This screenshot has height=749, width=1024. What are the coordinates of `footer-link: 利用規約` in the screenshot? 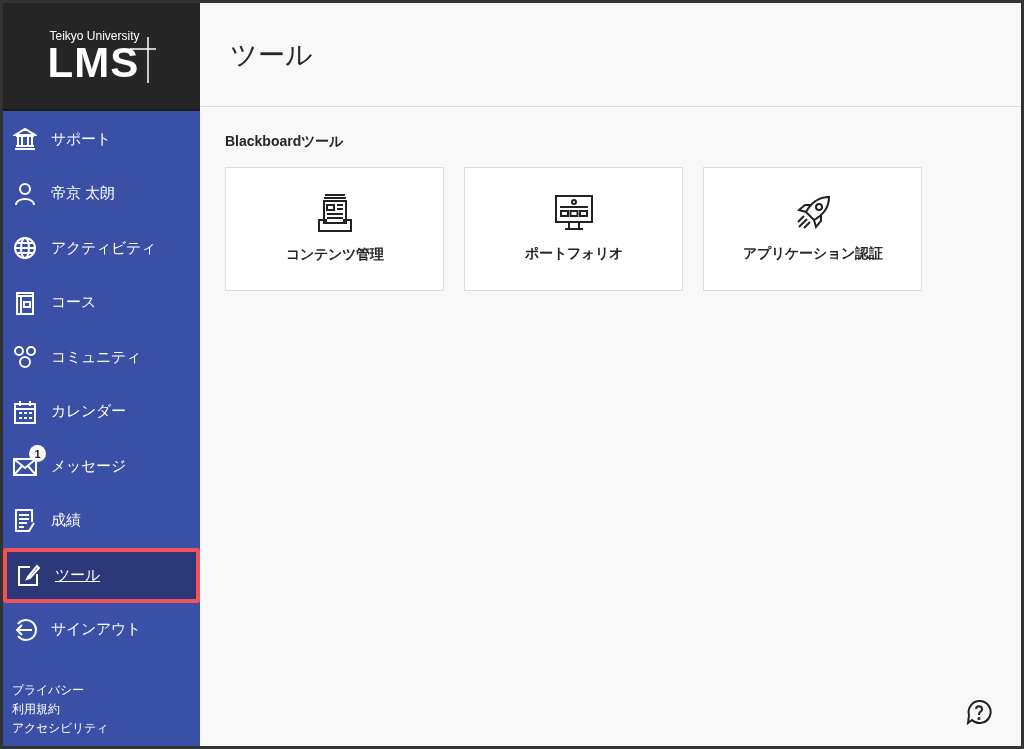 It's located at (106, 709).